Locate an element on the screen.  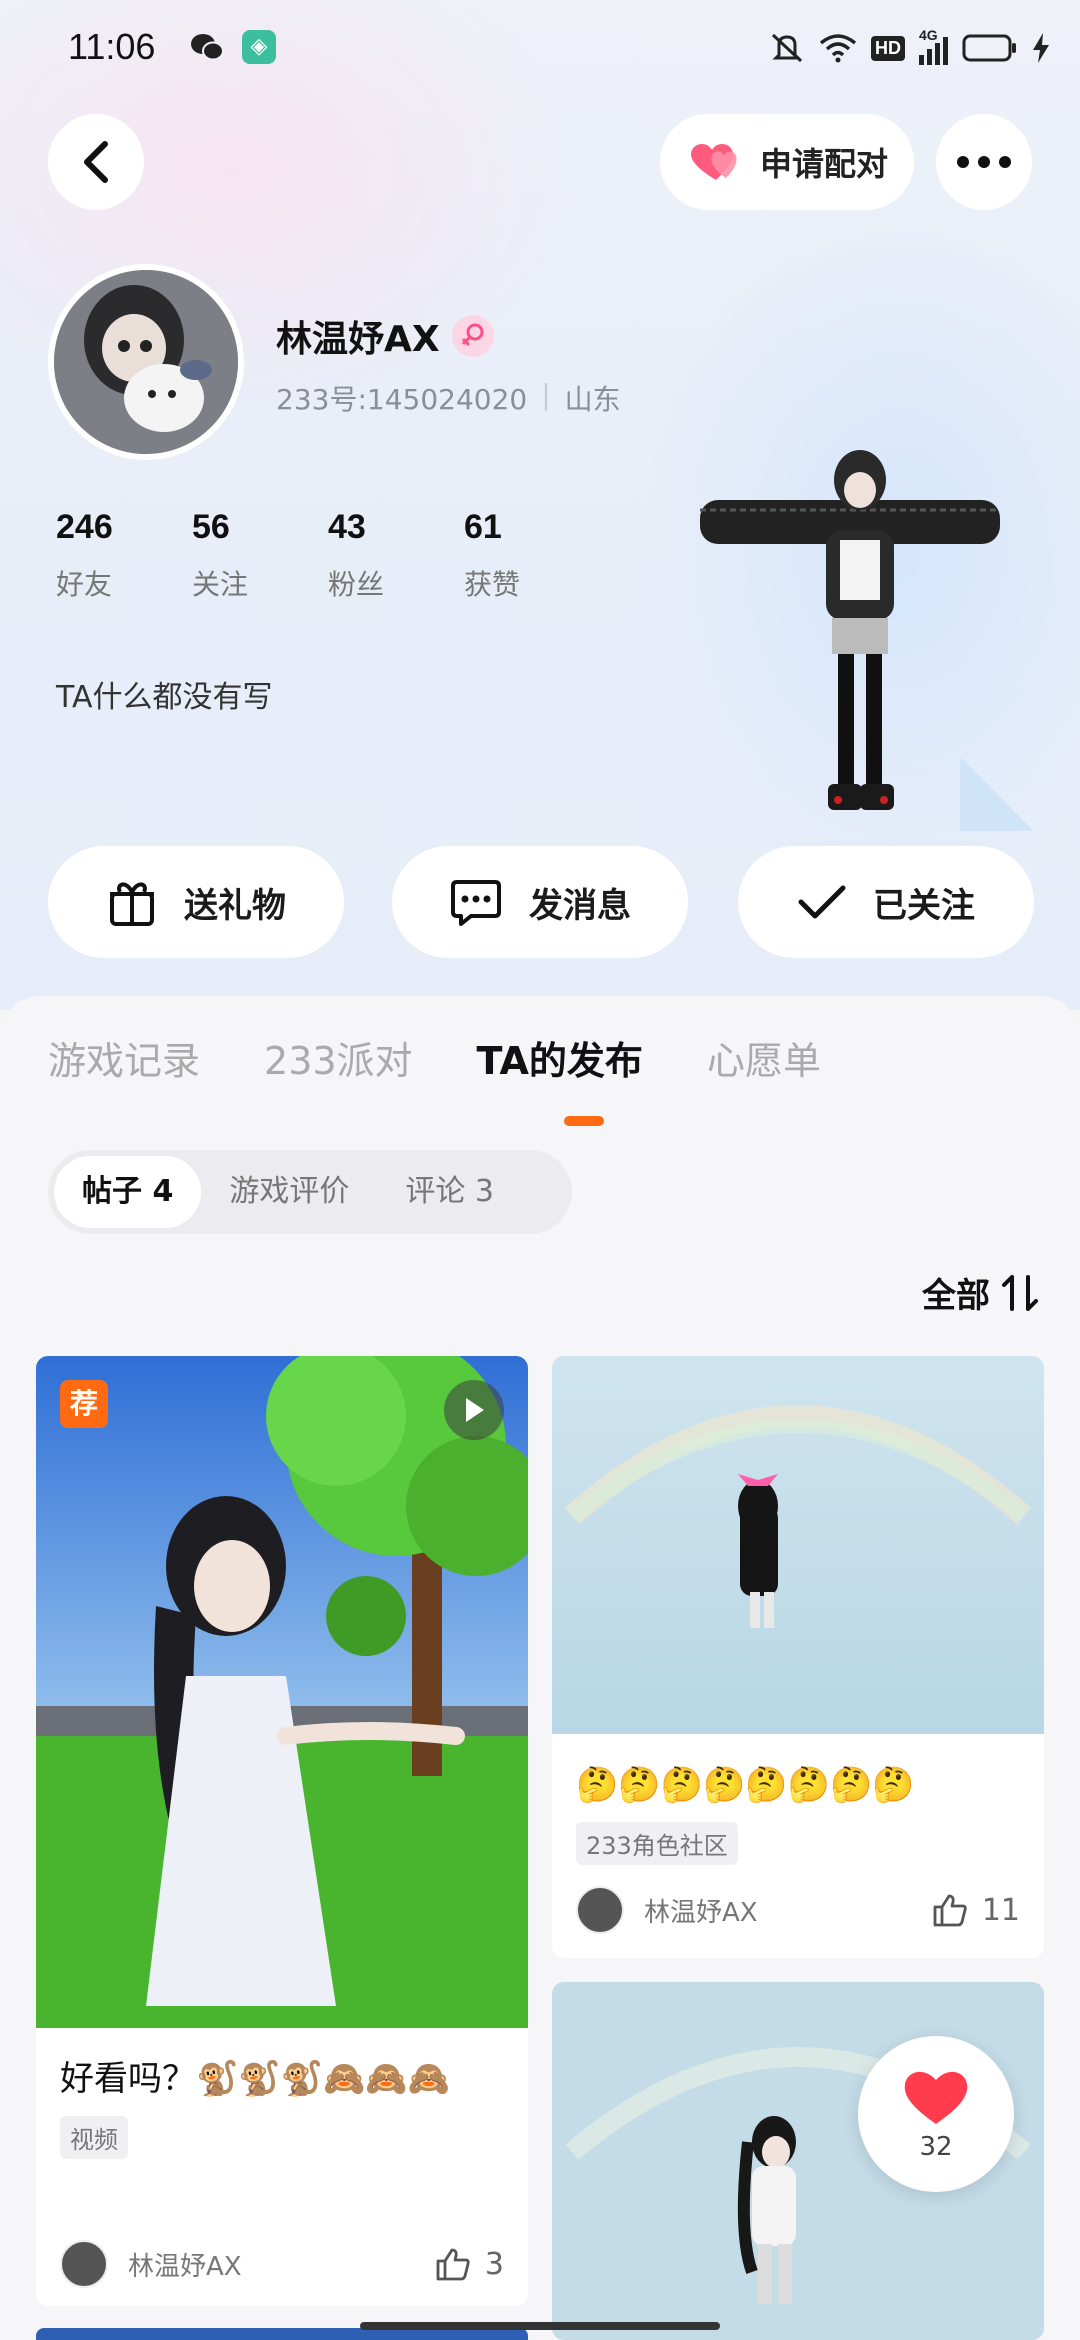
wechat-icon is located at coordinates (207, 47).